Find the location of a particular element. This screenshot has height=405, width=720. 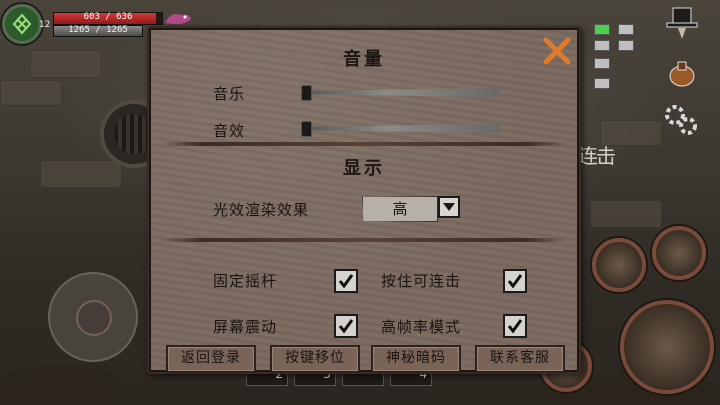

player-level: 12 is located at coordinates (45, 25).